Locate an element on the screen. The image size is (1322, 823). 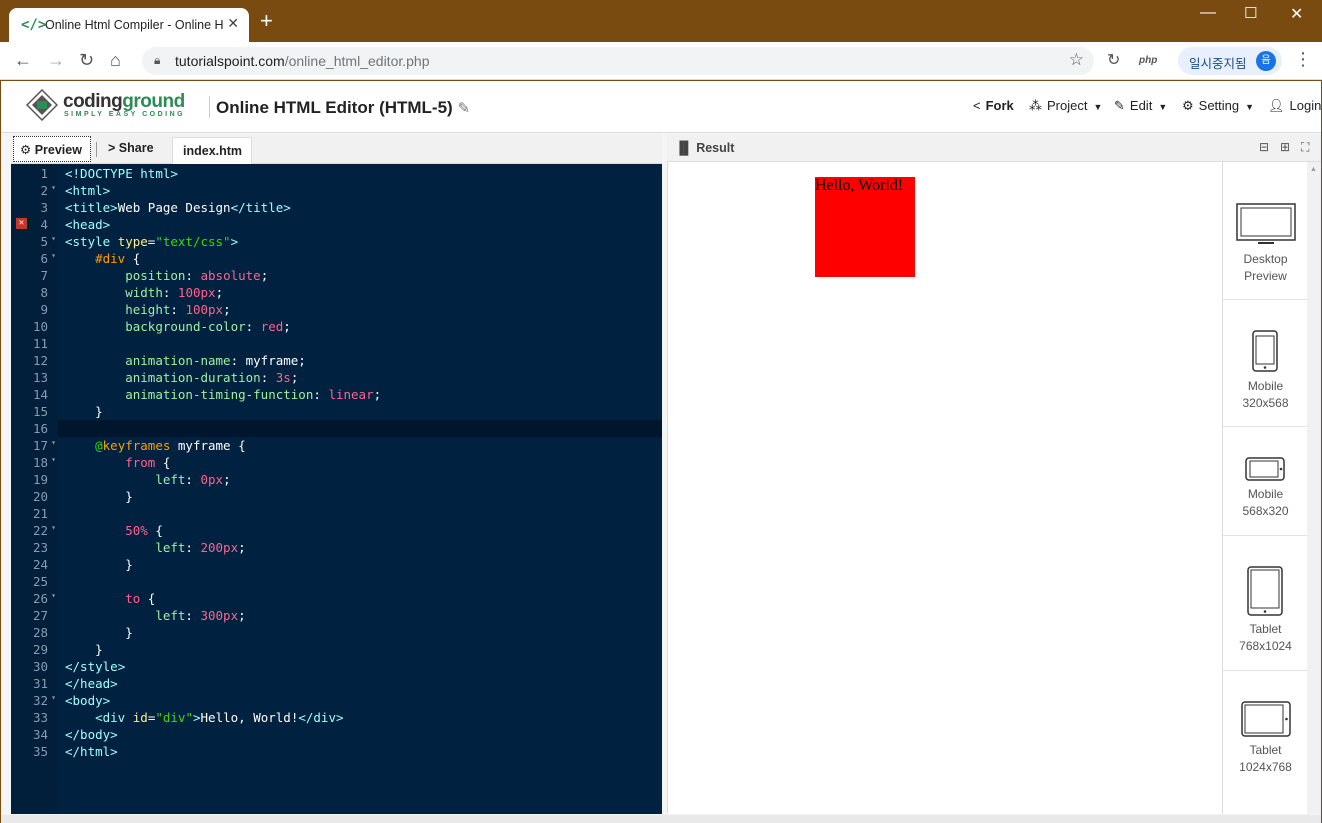
device-tablet-landscape: Tablet 1024x768 is located at coordinates (1265, 742).